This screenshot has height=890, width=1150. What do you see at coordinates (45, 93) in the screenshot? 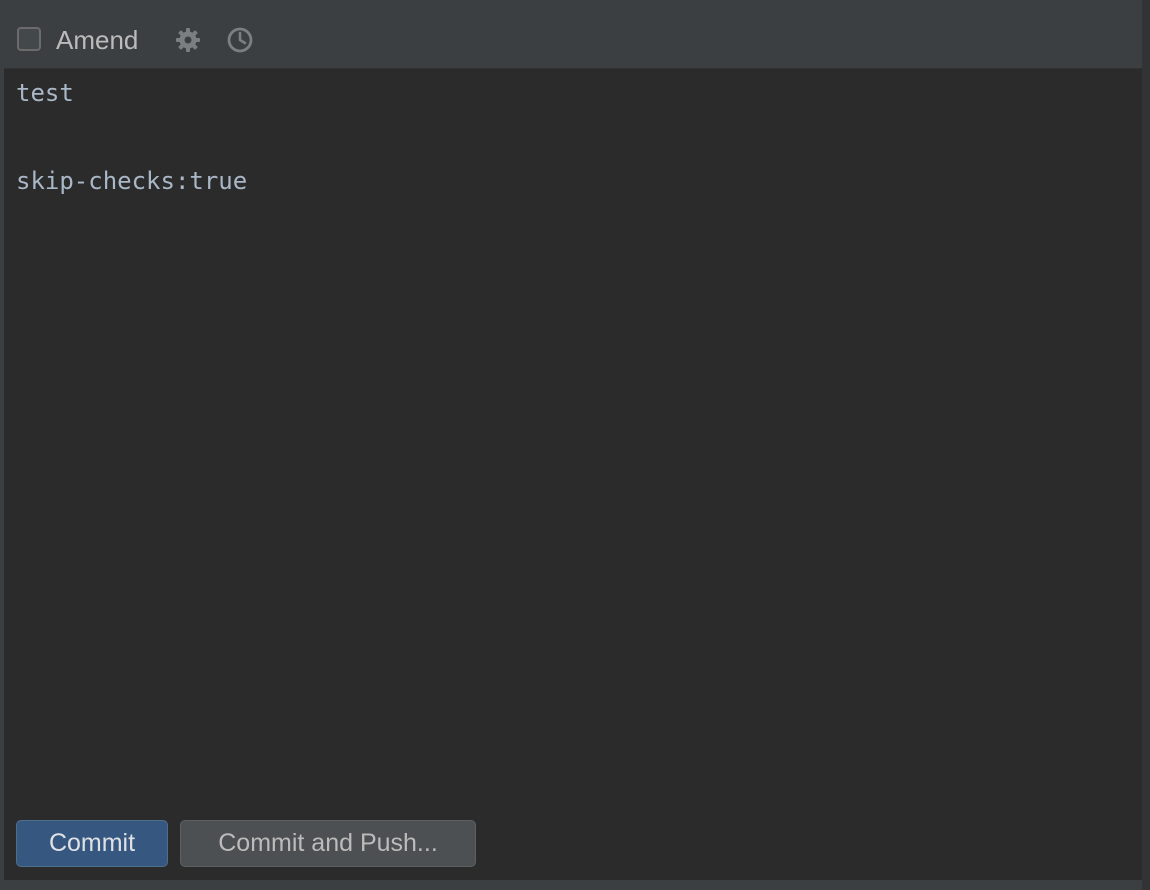
I see `commit-message-line: test` at bounding box center [45, 93].